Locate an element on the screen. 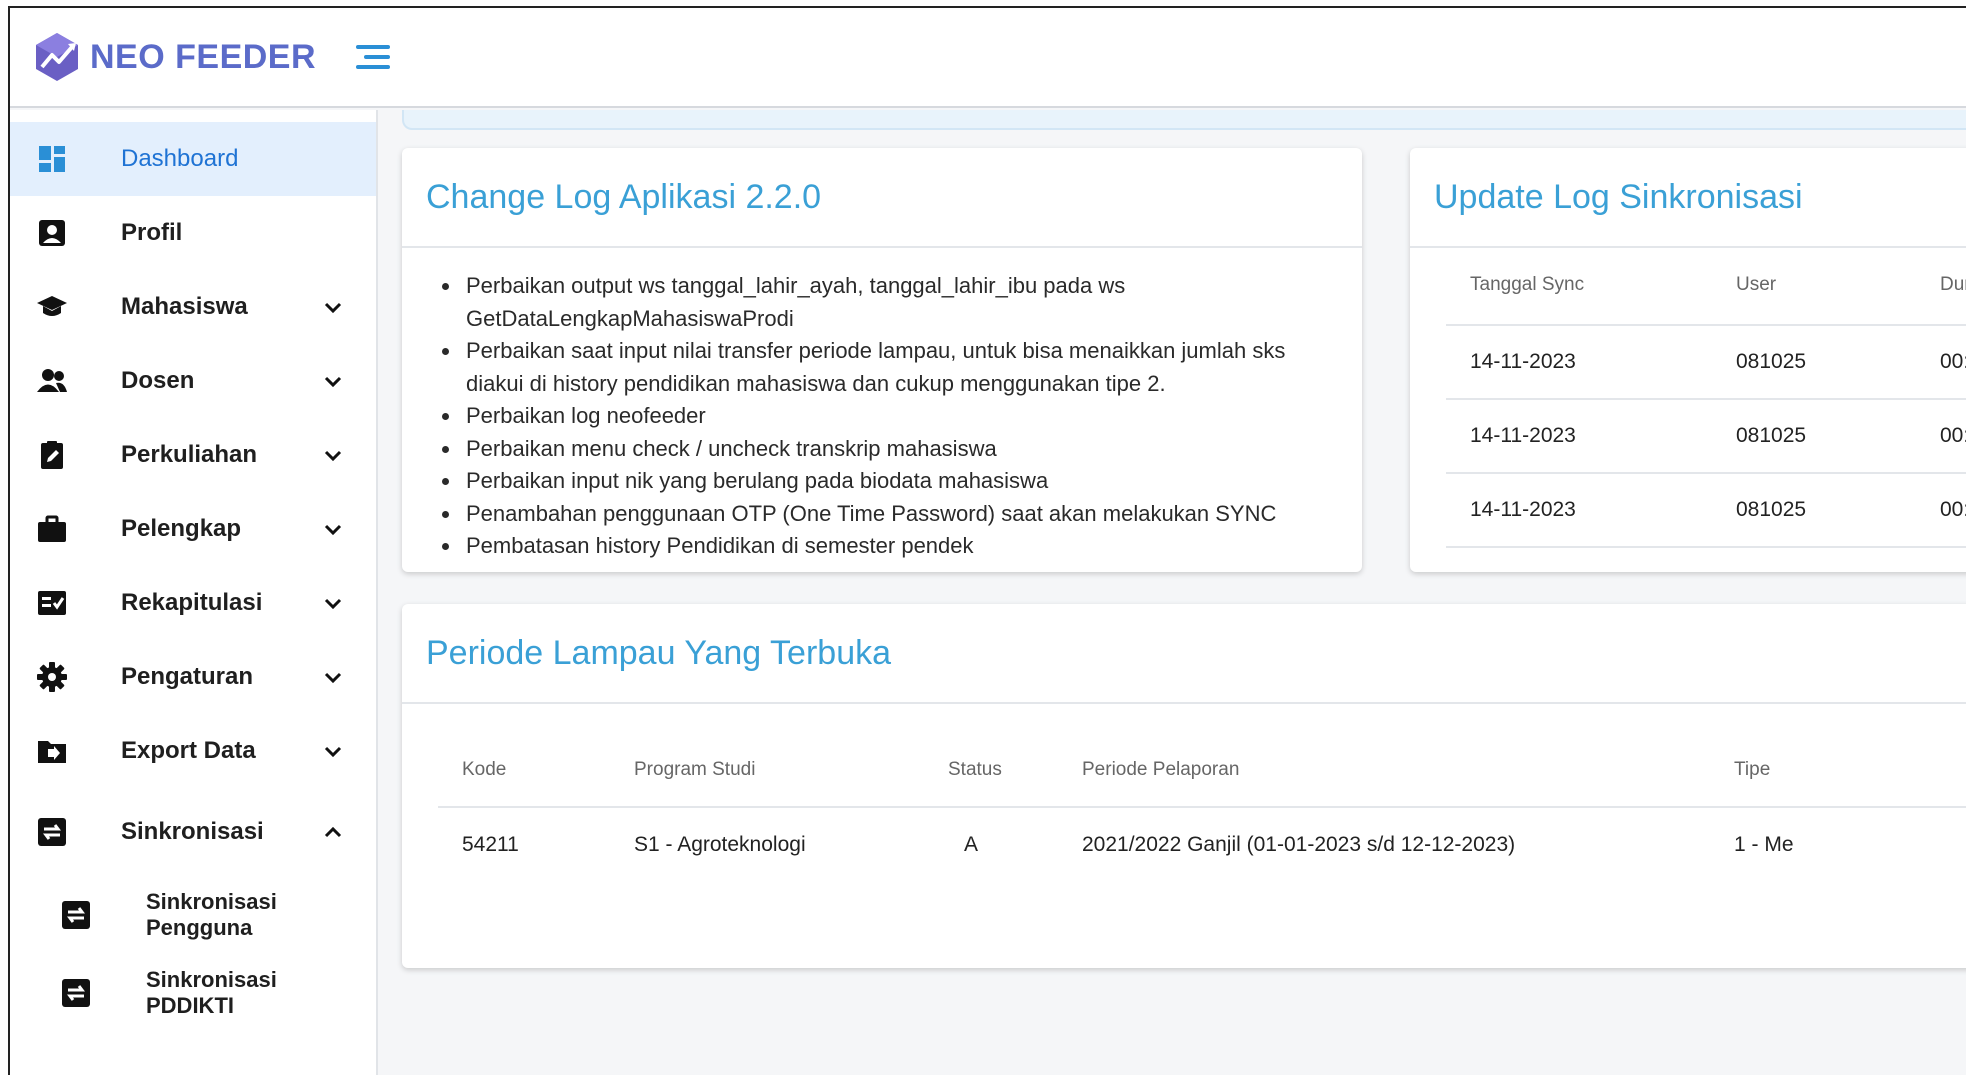 This screenshot has height=1075, width=1974. sidebar-item-label: Dashboard is located at coordinates (180, 158).